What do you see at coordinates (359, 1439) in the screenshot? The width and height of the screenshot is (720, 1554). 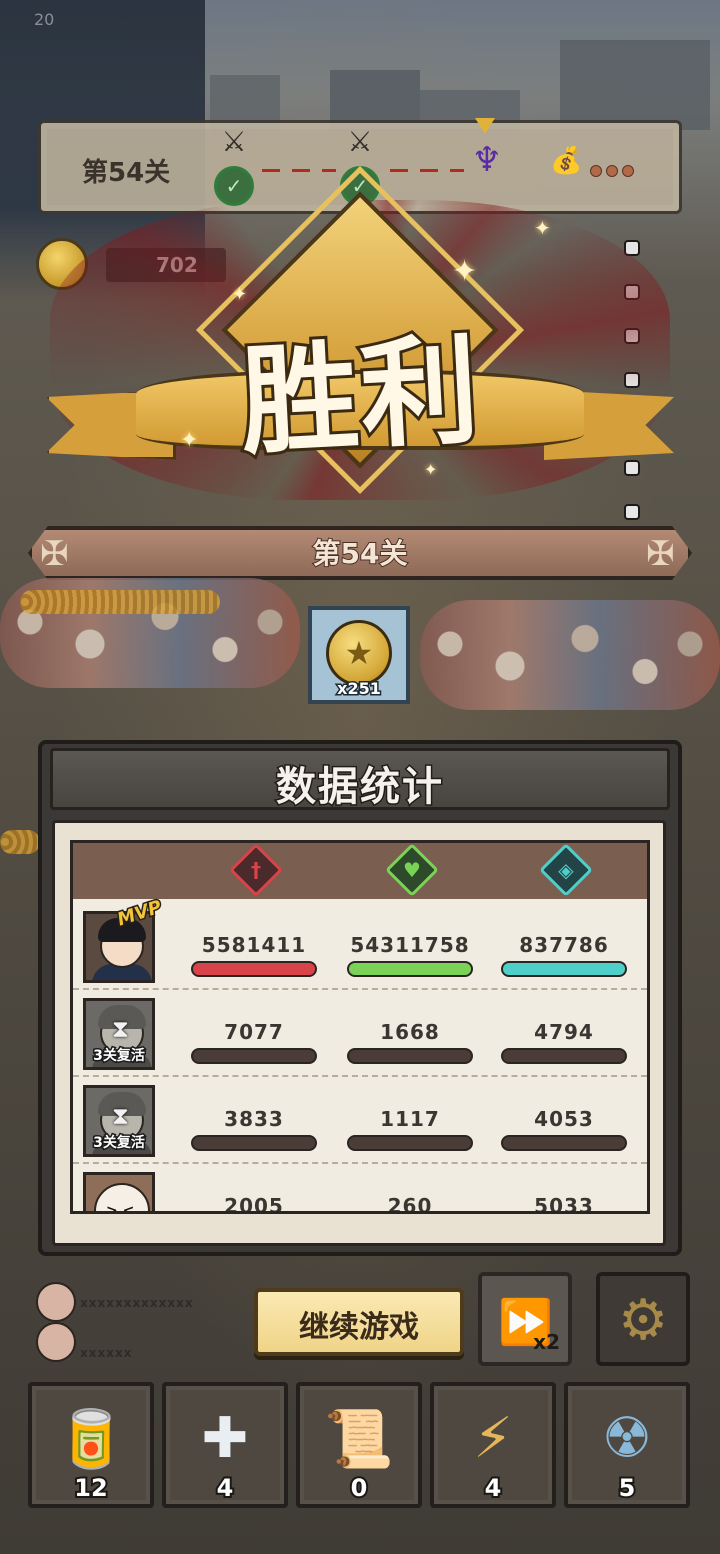 I see `scroll-icon: 📜` at bounding box center [359, 1439].